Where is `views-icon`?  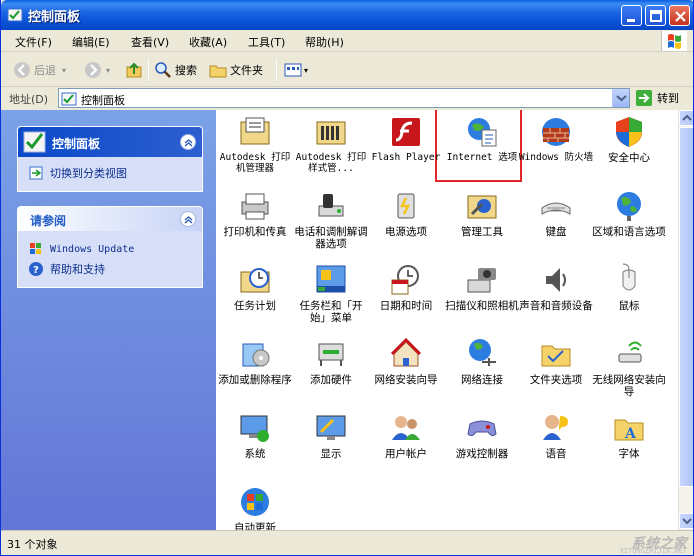
views-icon is located at coordinates (293, 70).